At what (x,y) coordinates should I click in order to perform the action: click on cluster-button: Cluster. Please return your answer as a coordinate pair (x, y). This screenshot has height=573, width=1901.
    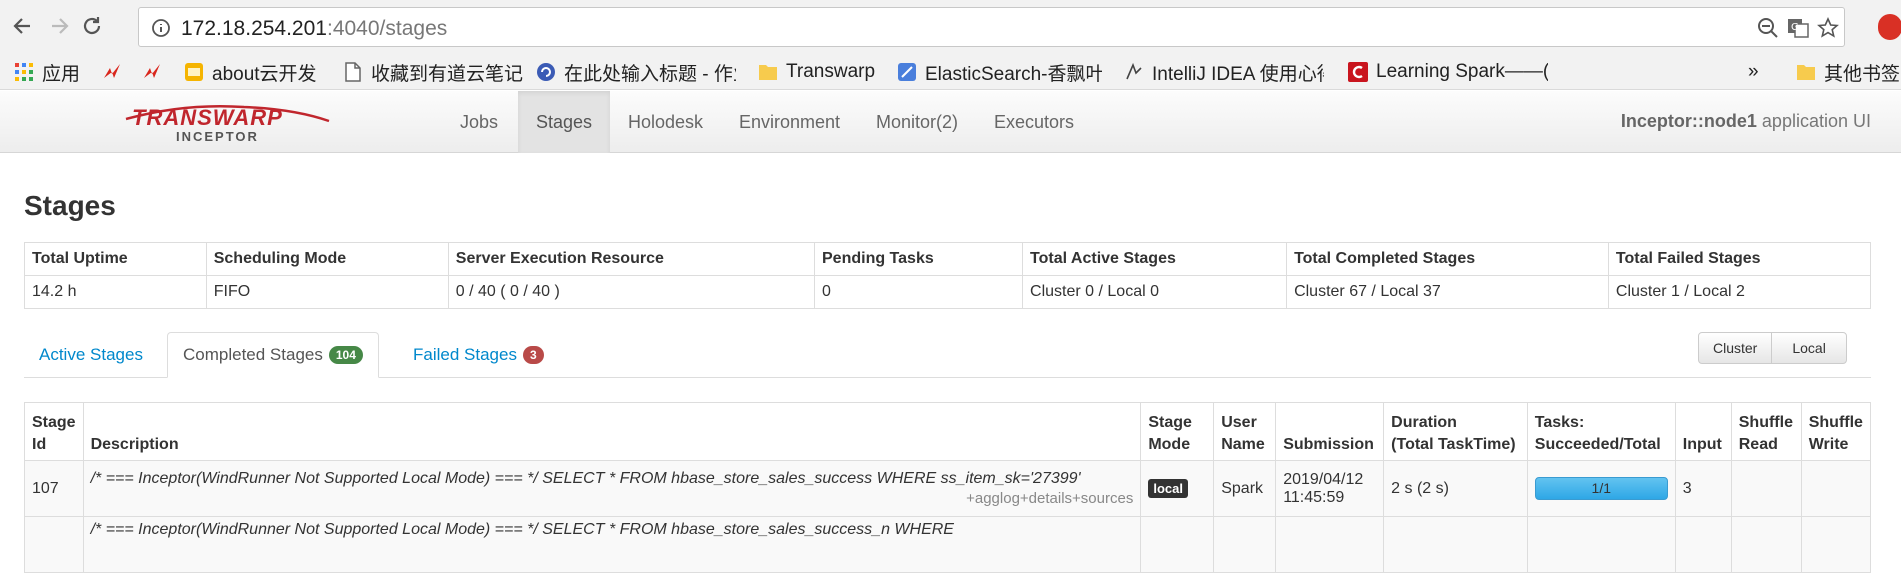
    Looking at the image, I should click on (1735, 348).